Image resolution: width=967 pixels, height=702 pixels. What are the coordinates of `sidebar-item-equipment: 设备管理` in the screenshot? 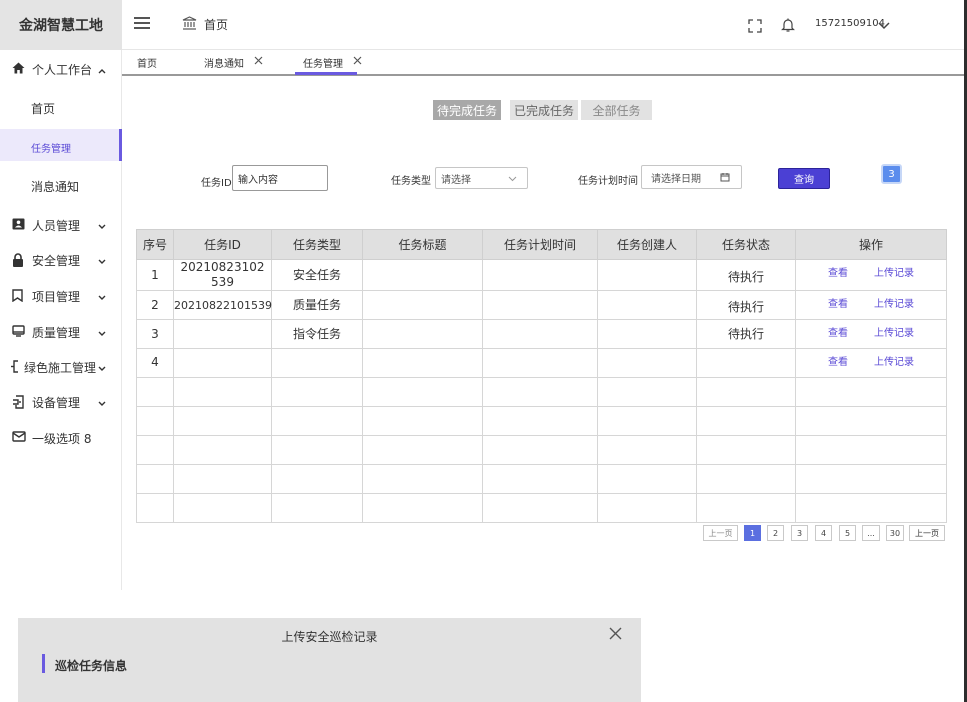 It's located at (61, 401).